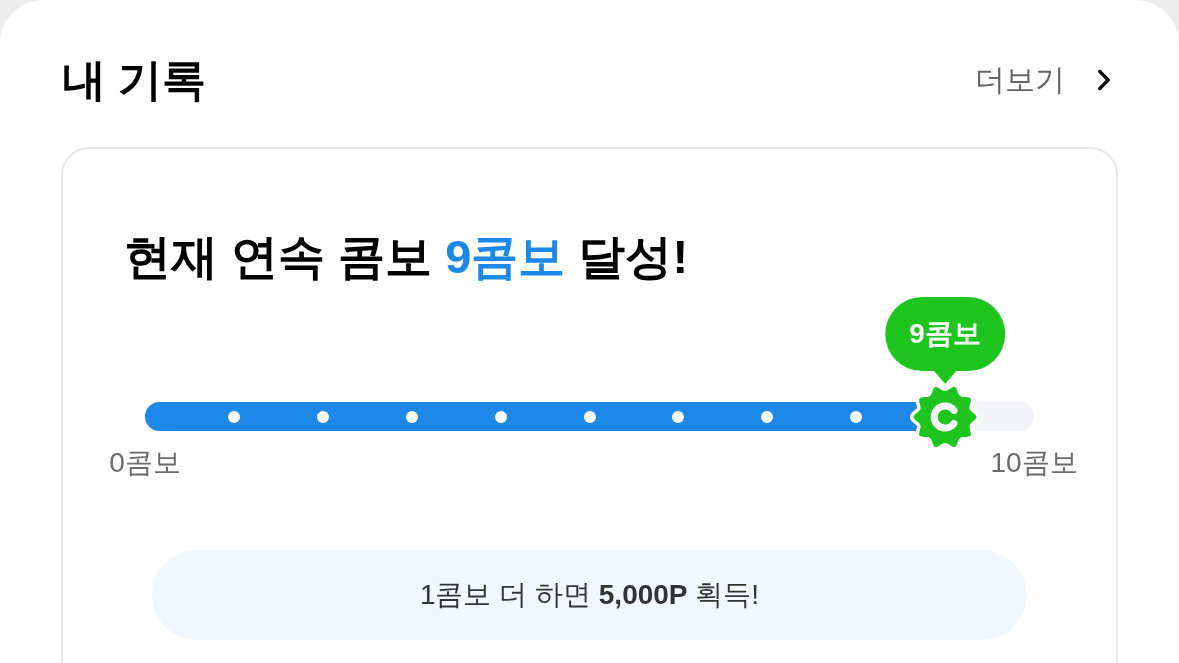  What do you see at coordinates (1034, 463) in the screenshot?
I see `end-label: 10콤보` at bounding box center [1034, 463].